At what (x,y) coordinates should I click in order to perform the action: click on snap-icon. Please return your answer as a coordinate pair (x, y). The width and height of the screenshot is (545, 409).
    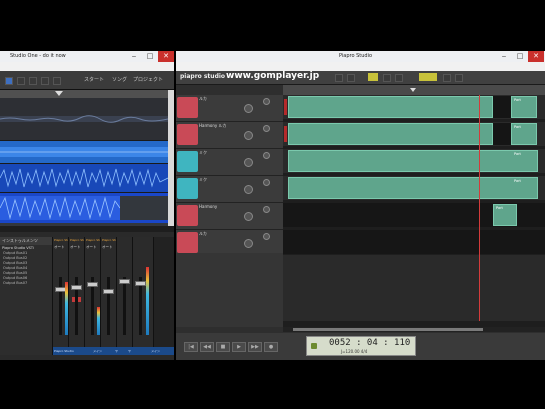
    Looking at the image, I should click on (447, 78).